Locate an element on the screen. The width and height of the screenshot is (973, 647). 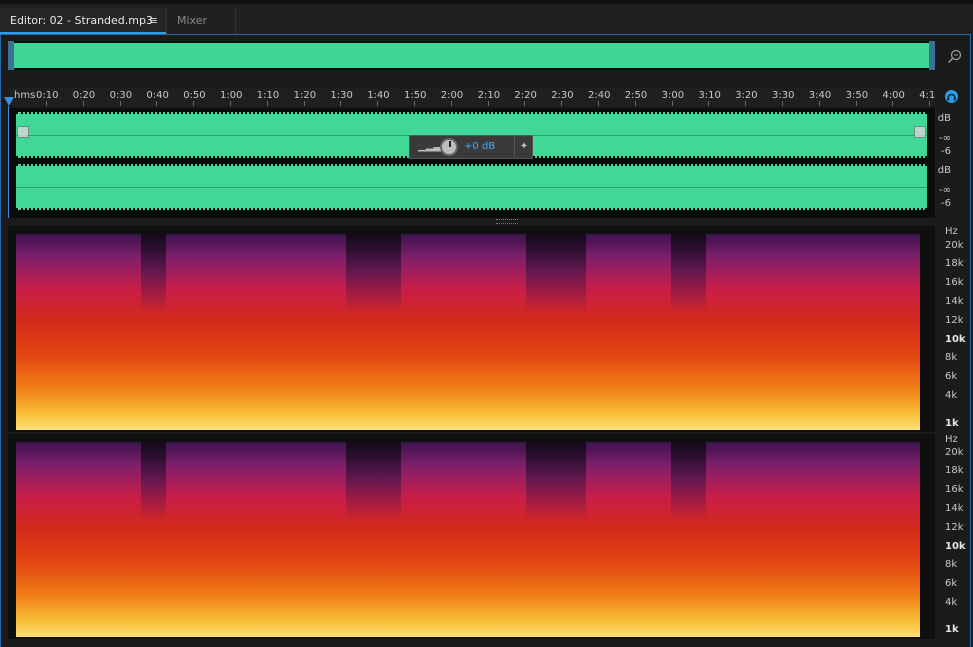
fade-in-handle is located at coordinates (23, 132).